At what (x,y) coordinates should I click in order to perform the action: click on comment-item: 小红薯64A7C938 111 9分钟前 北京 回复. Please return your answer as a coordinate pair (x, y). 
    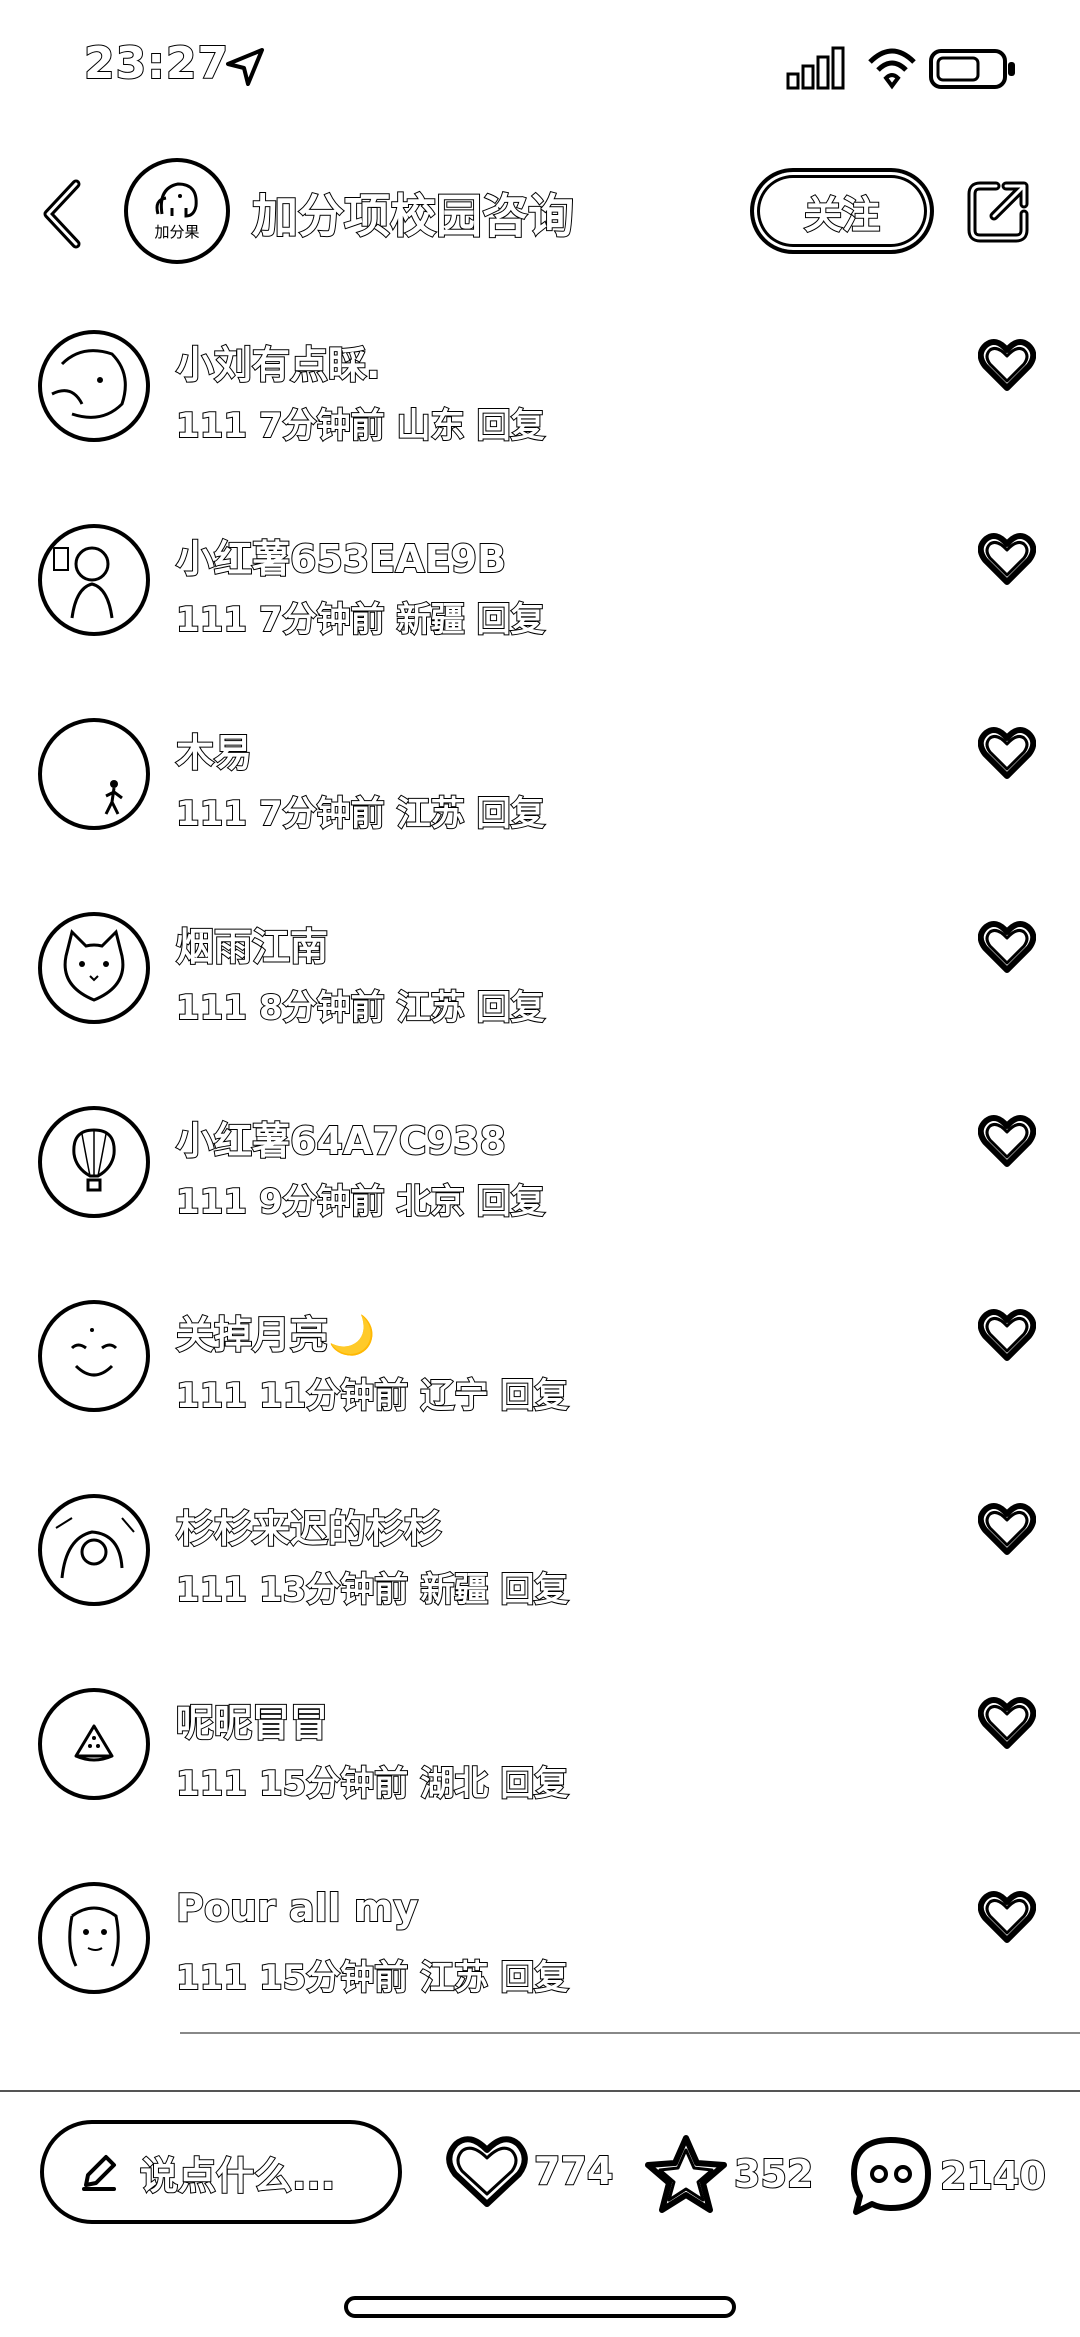
    Looking at the image, I should click on (540, 1173).